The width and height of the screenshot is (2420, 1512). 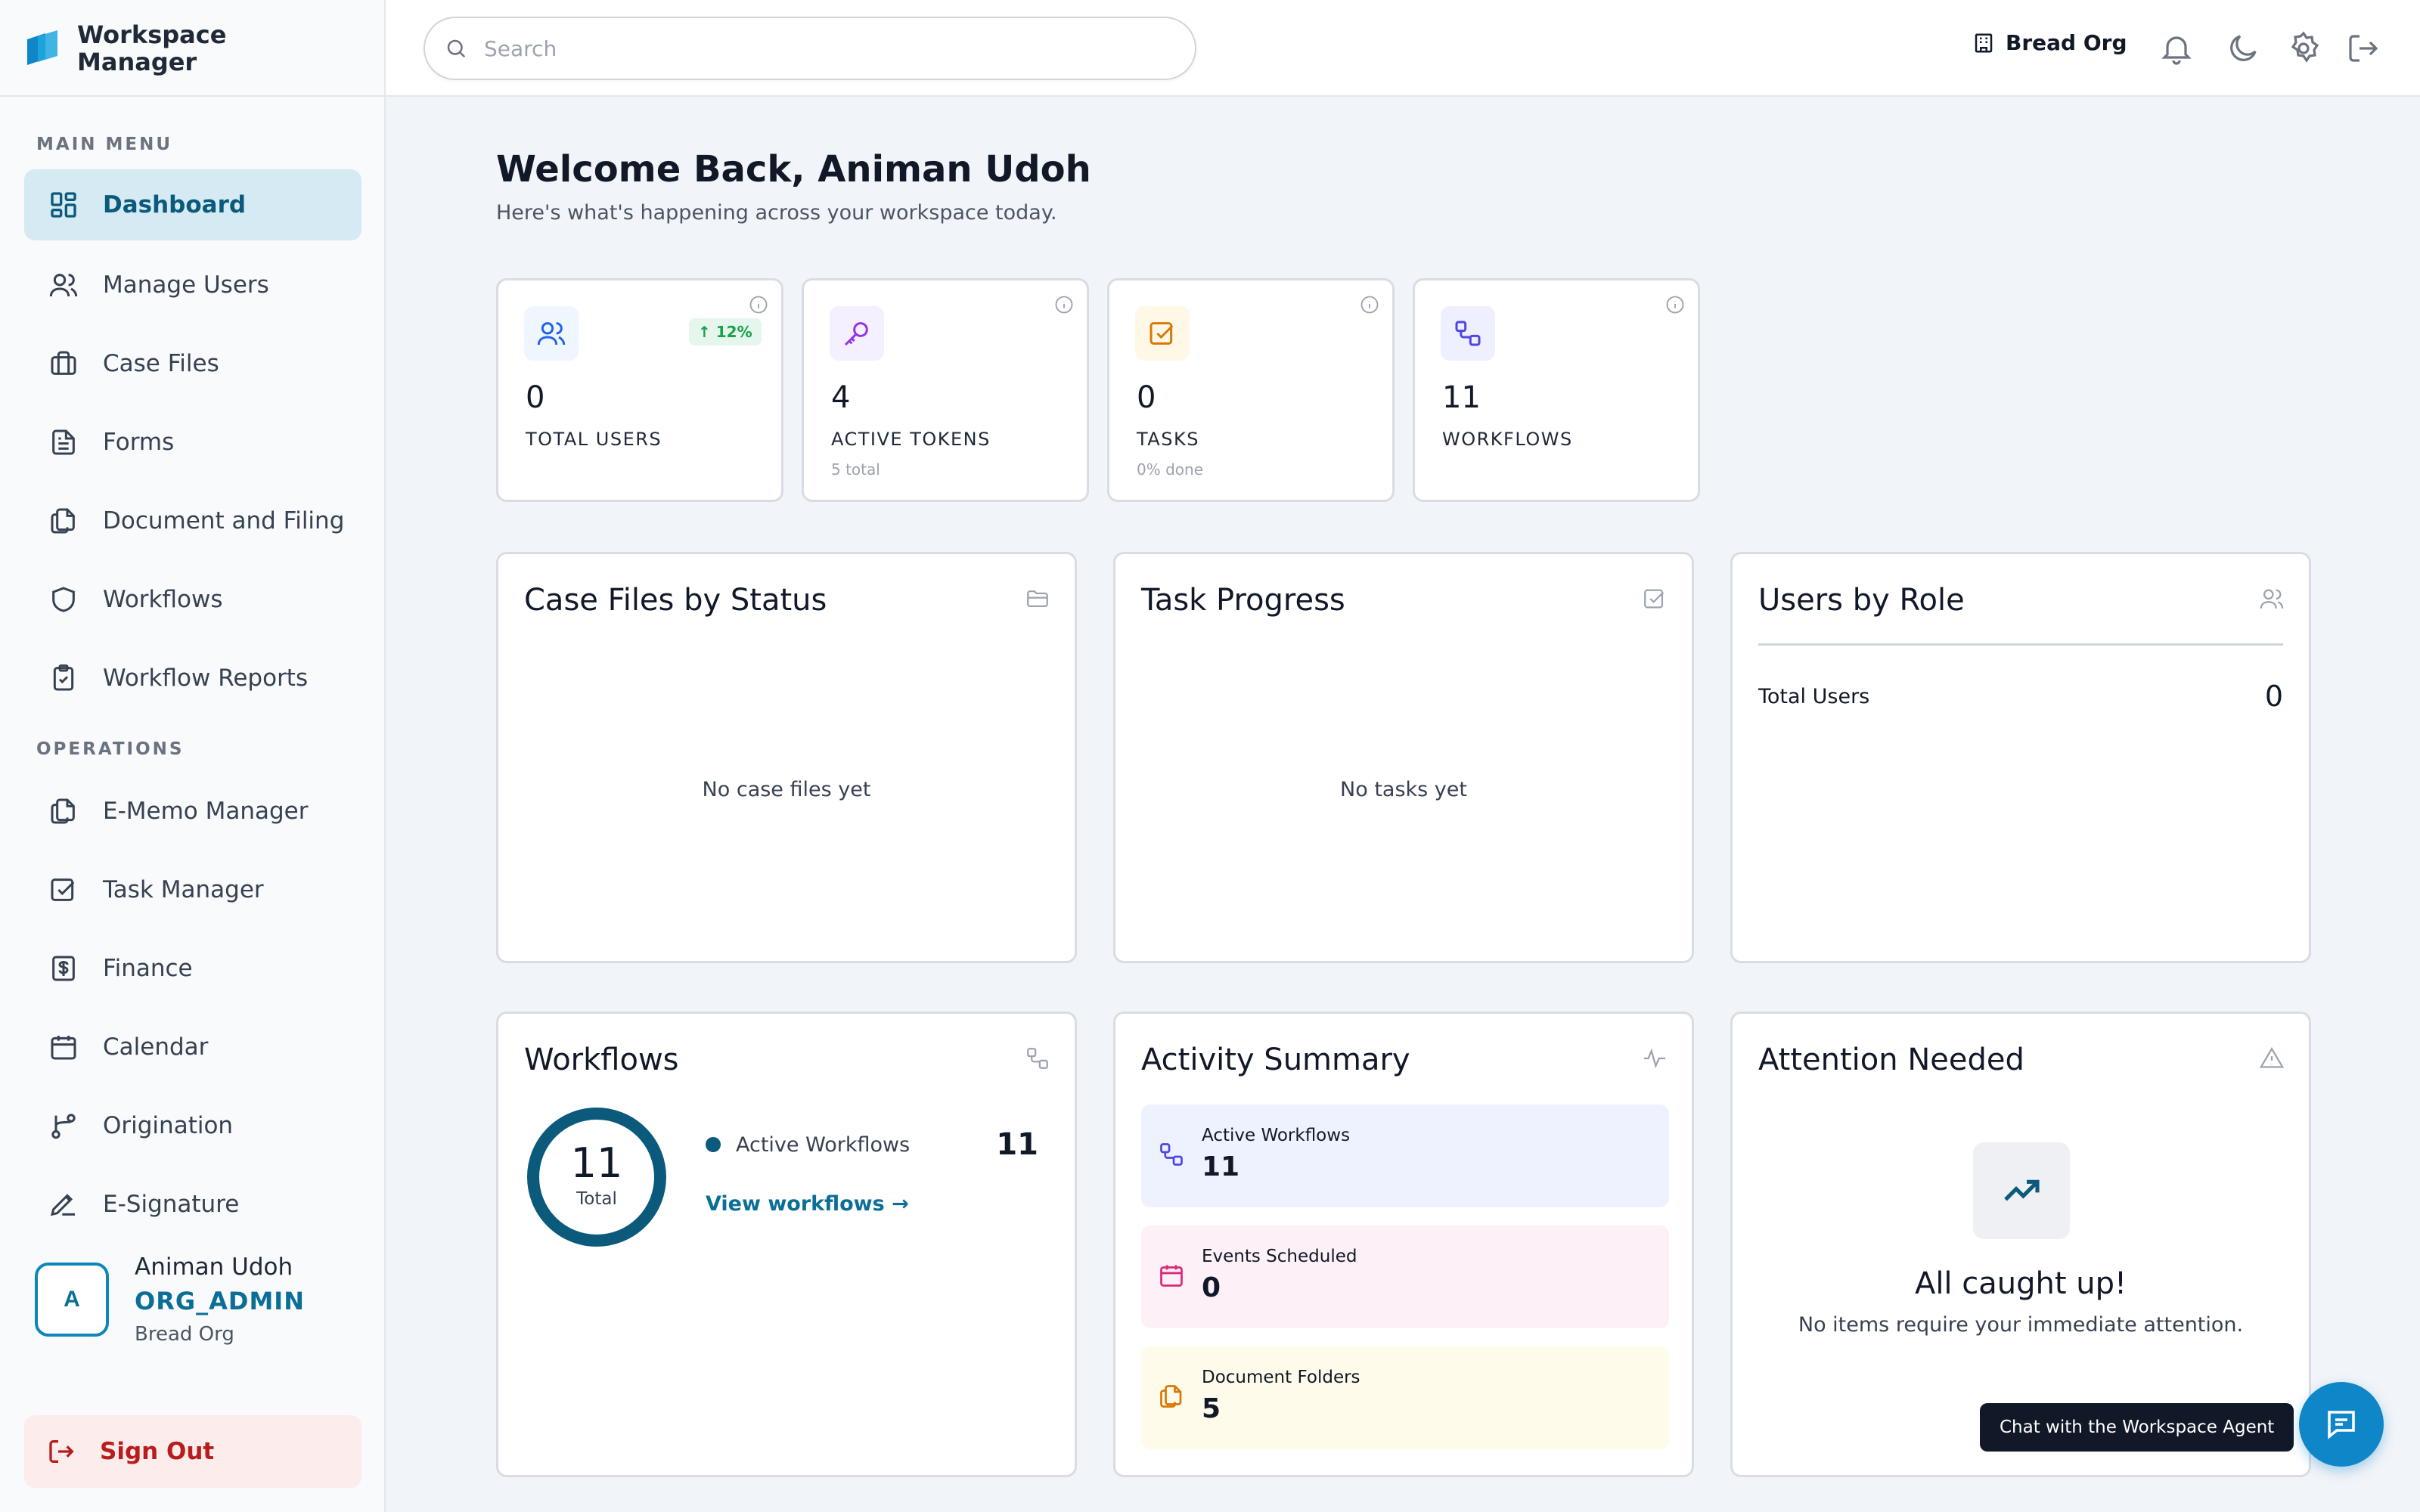 I want to click on search-icon, so click(x=456, y=48).